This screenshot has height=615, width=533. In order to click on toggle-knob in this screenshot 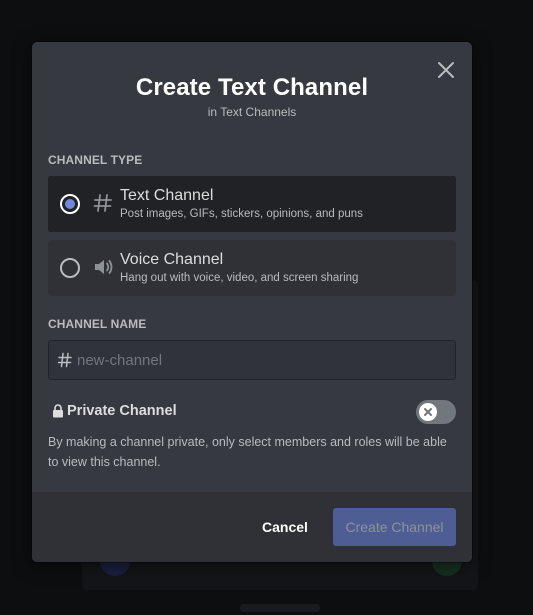, I will do `click(428, 412)`.